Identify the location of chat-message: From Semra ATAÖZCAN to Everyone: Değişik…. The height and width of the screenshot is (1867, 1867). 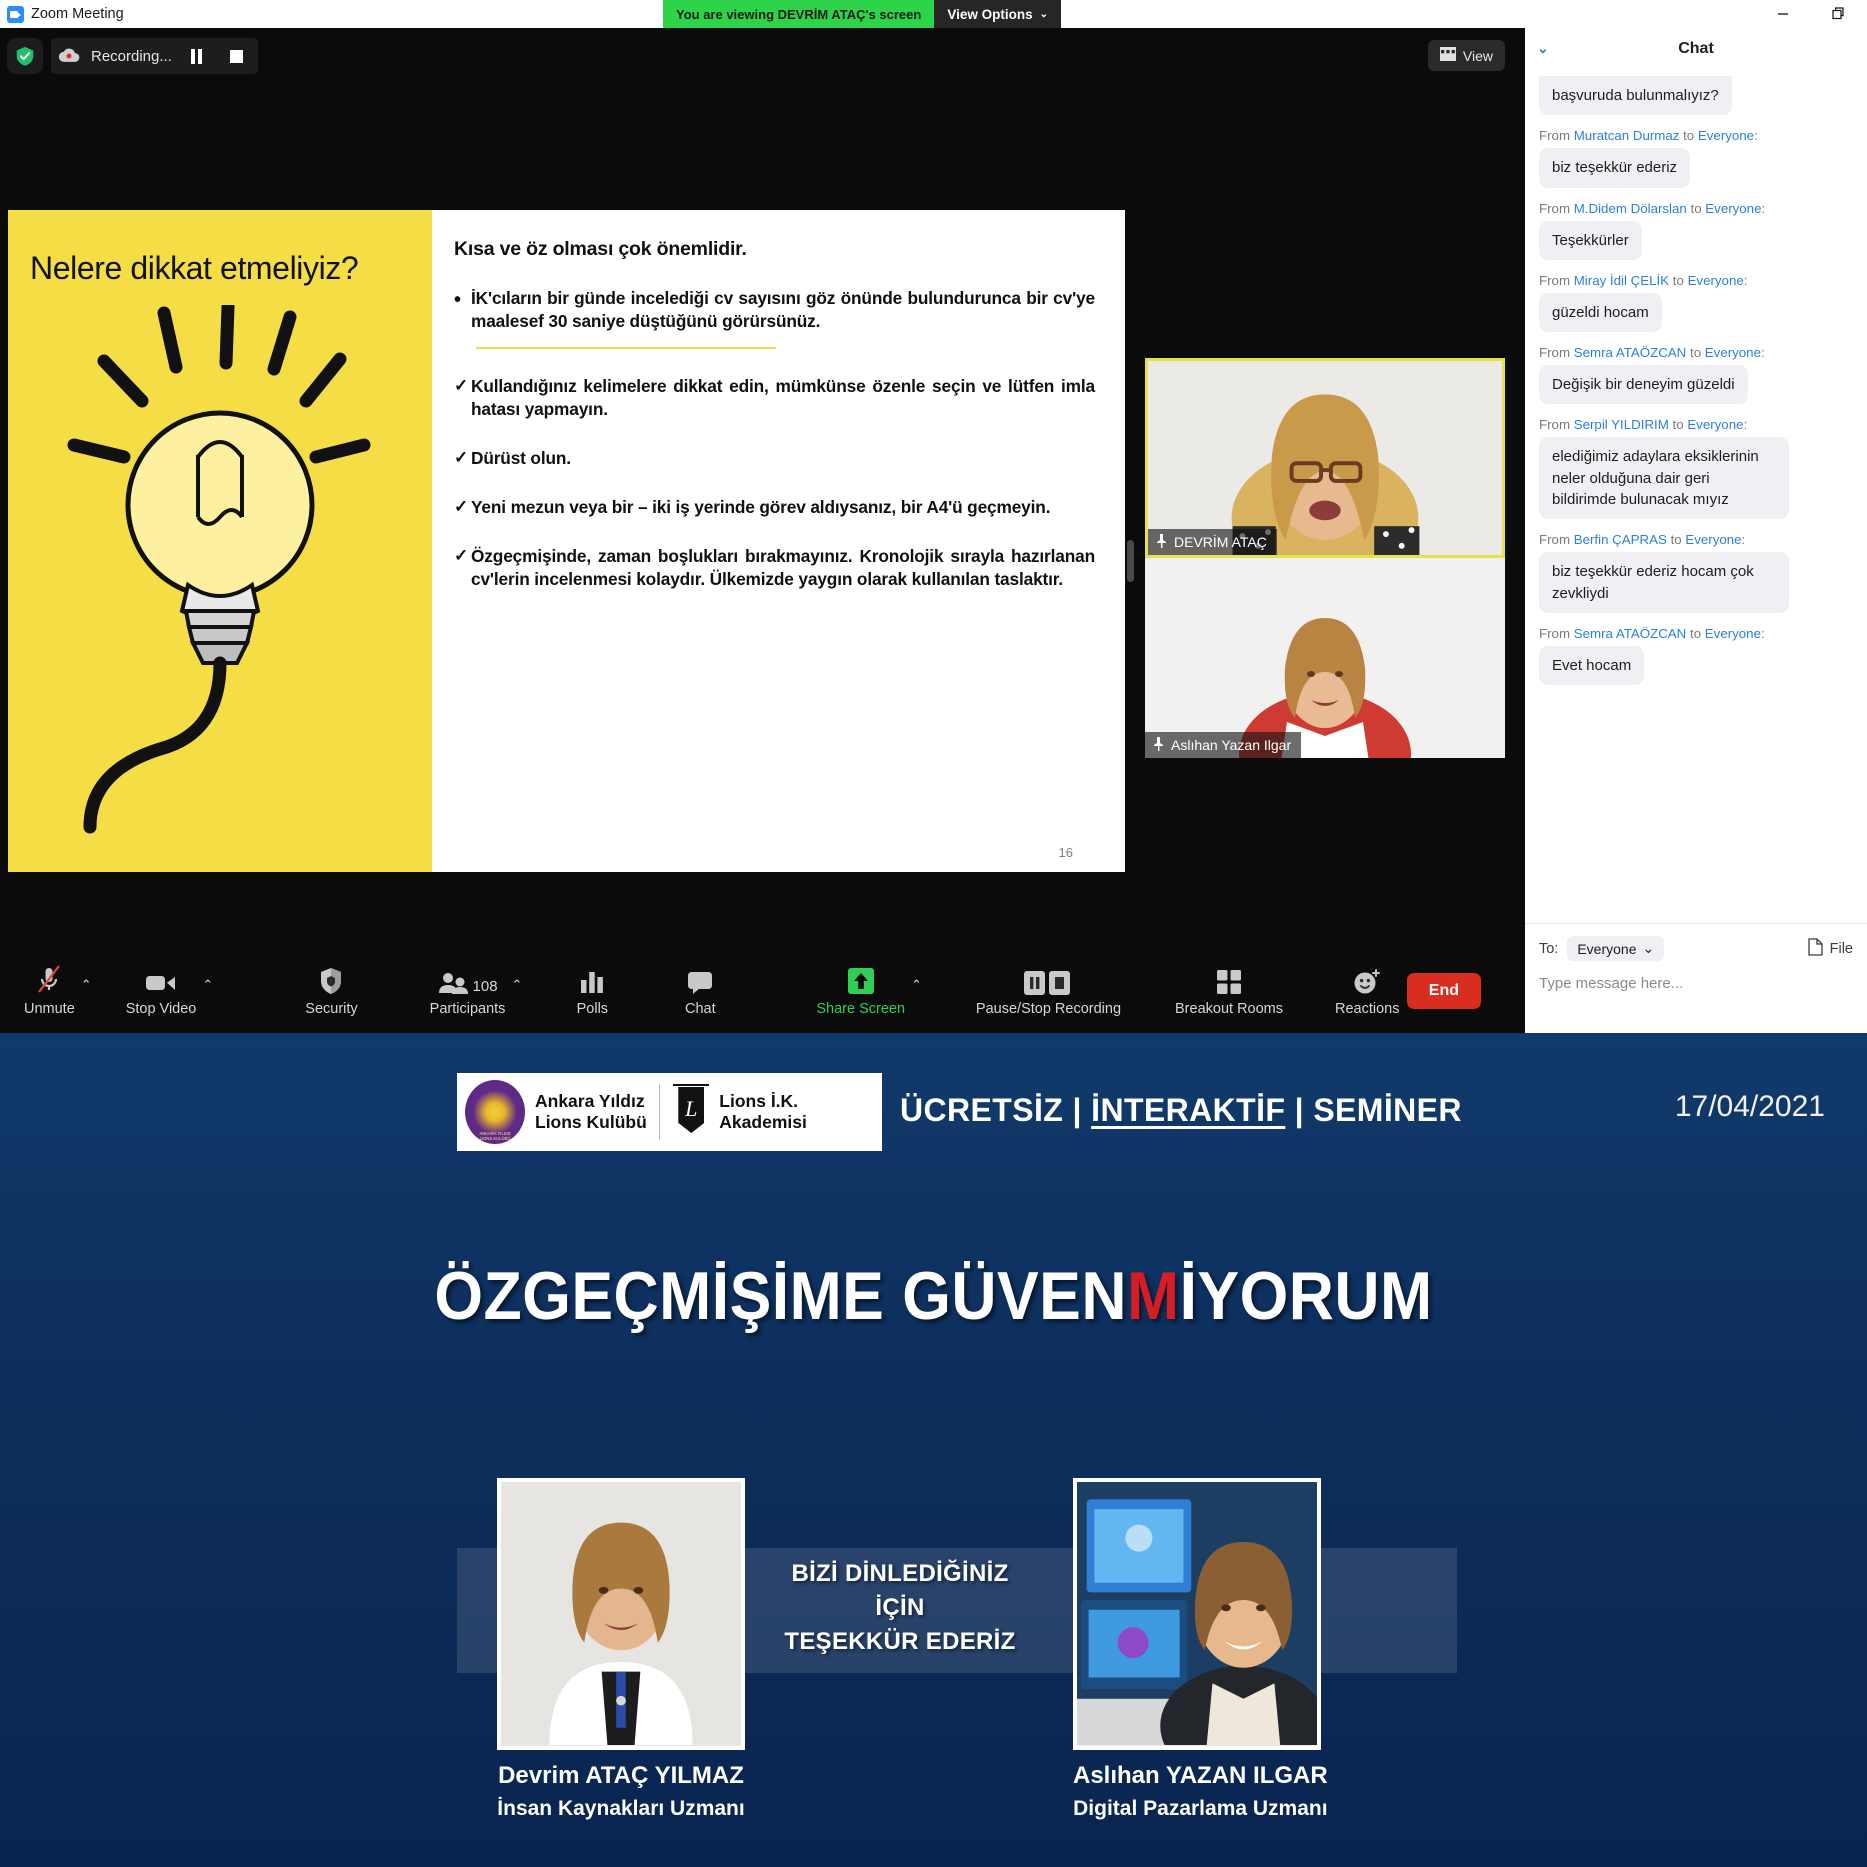
(1696, 375).